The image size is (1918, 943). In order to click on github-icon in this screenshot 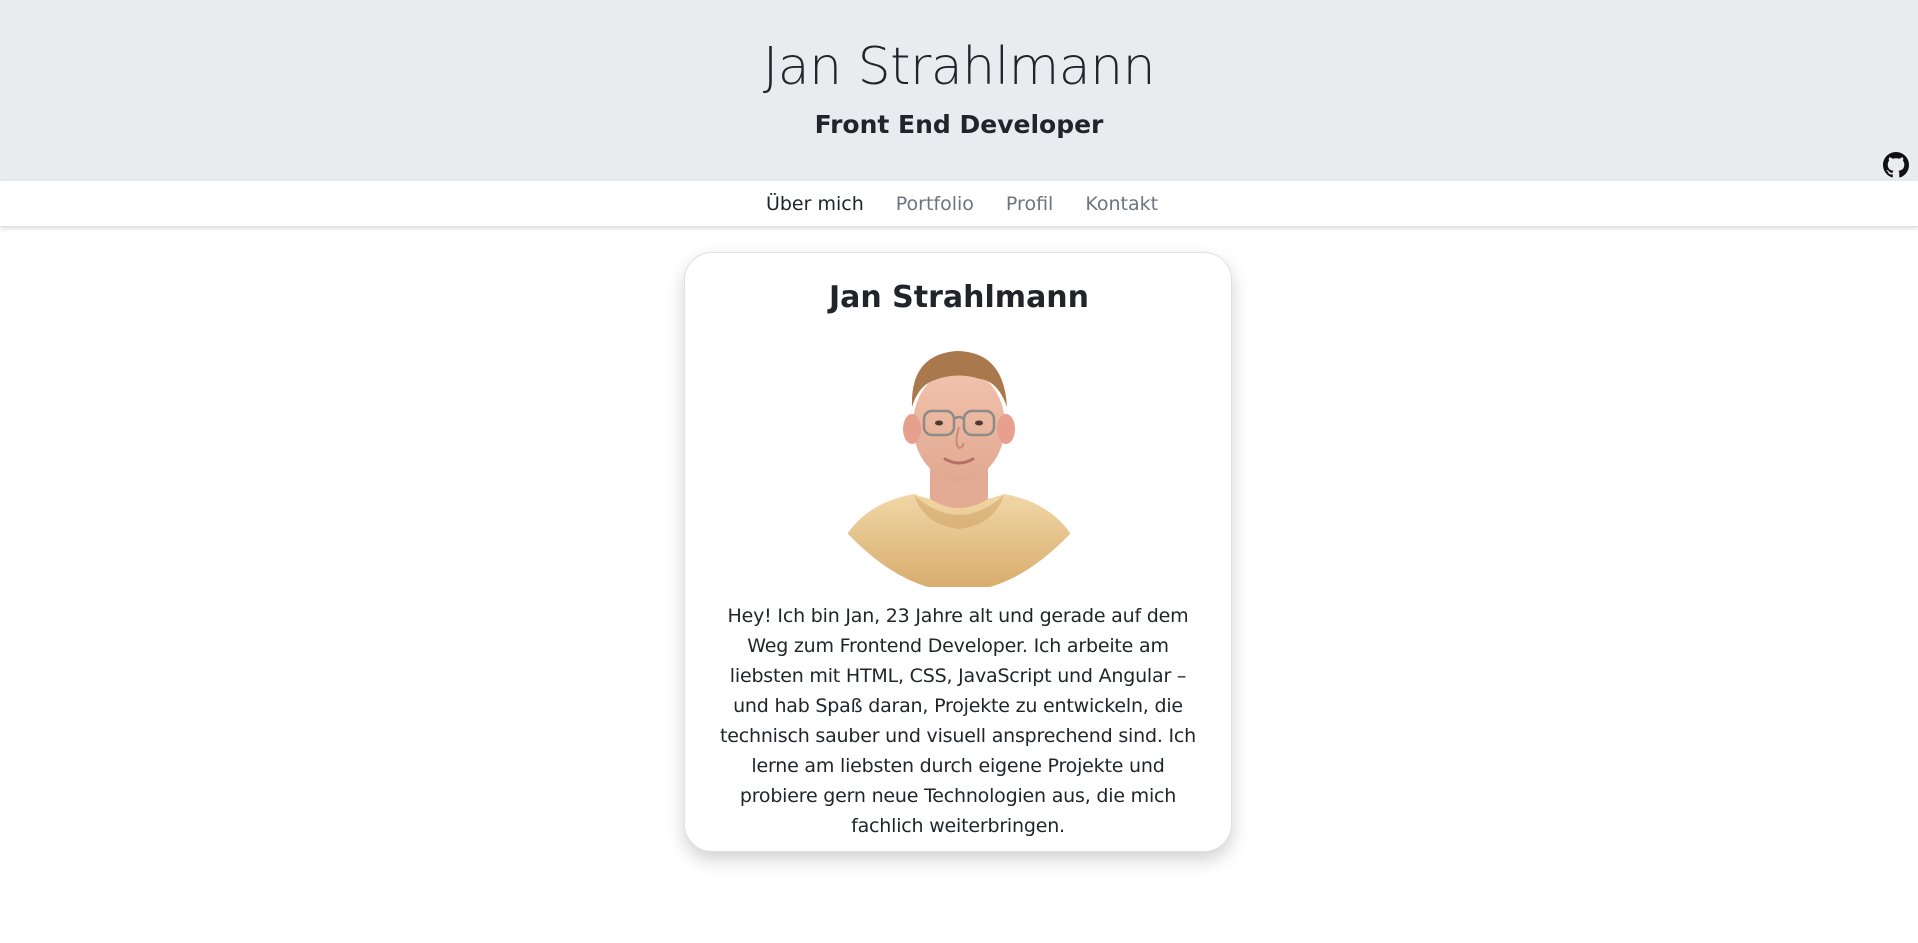, I will do `click(1896, 165)`.